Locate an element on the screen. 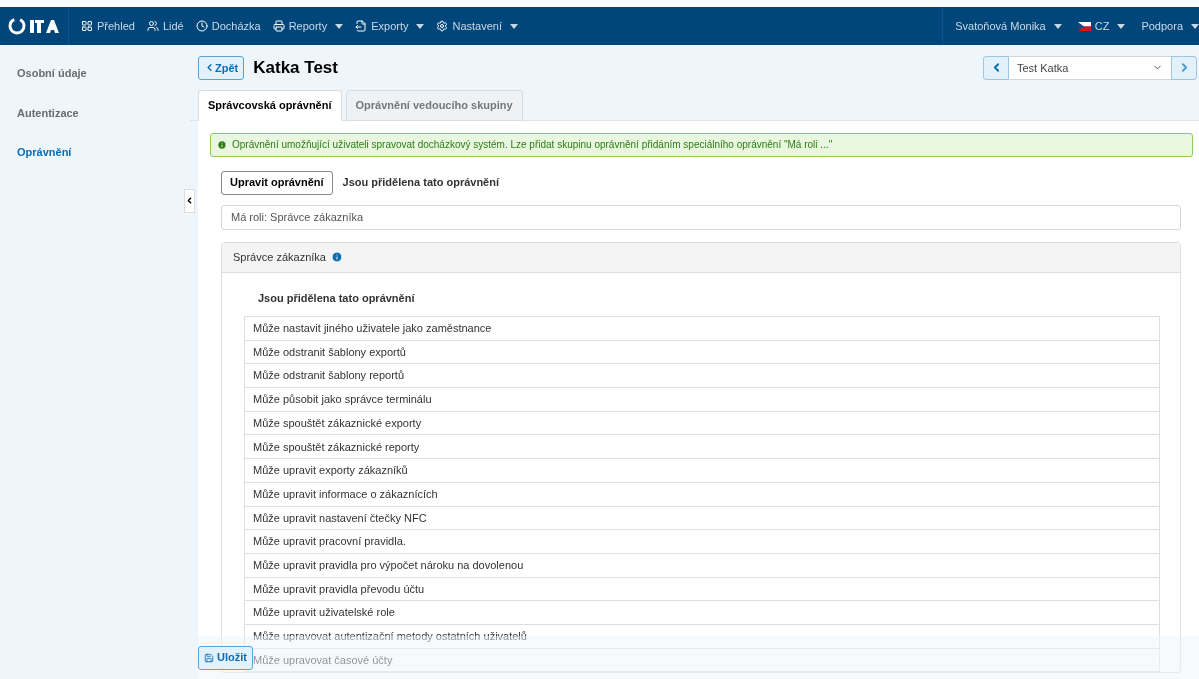 The height and width of the screenshot is (679, 1199). permission-item: Může upravit informace o zákaznících is located at coordinates (702, 494).